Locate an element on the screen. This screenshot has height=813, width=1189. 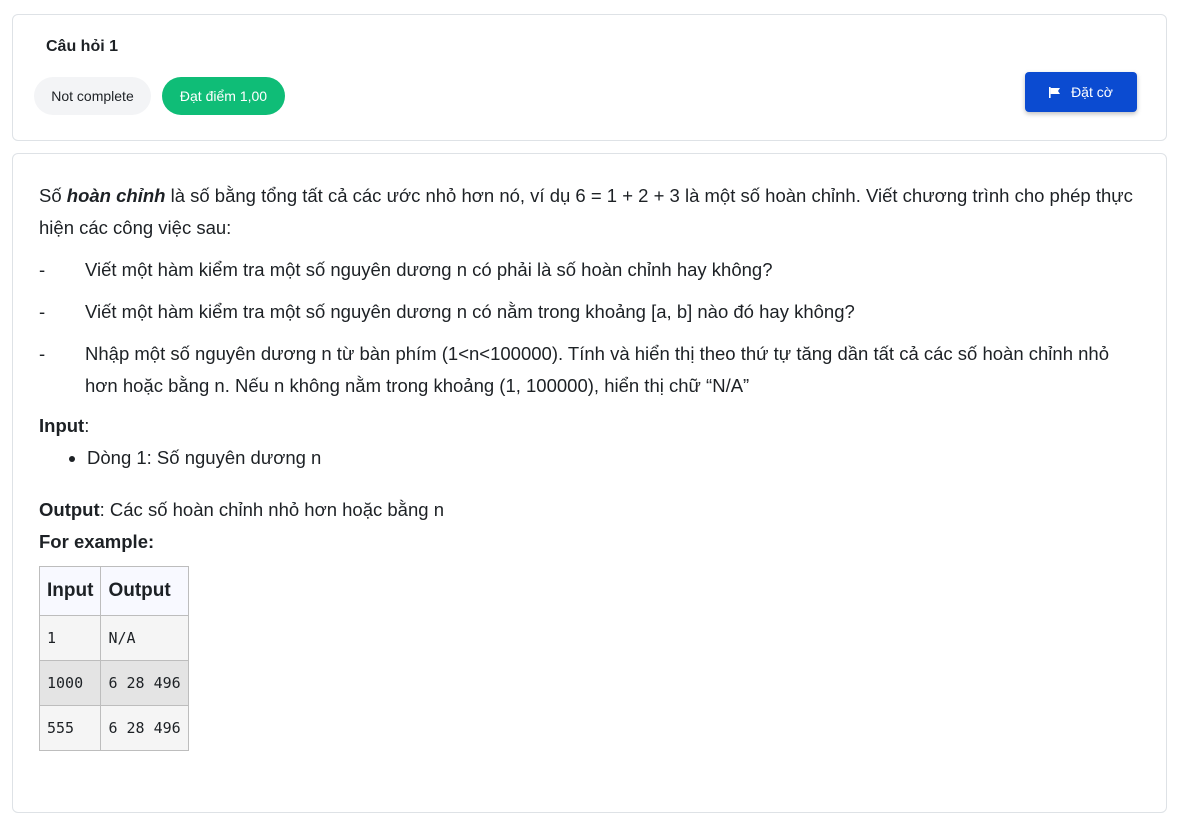
intro-emphasis: hoàn chỉnh is located at coordinates (116, 195).